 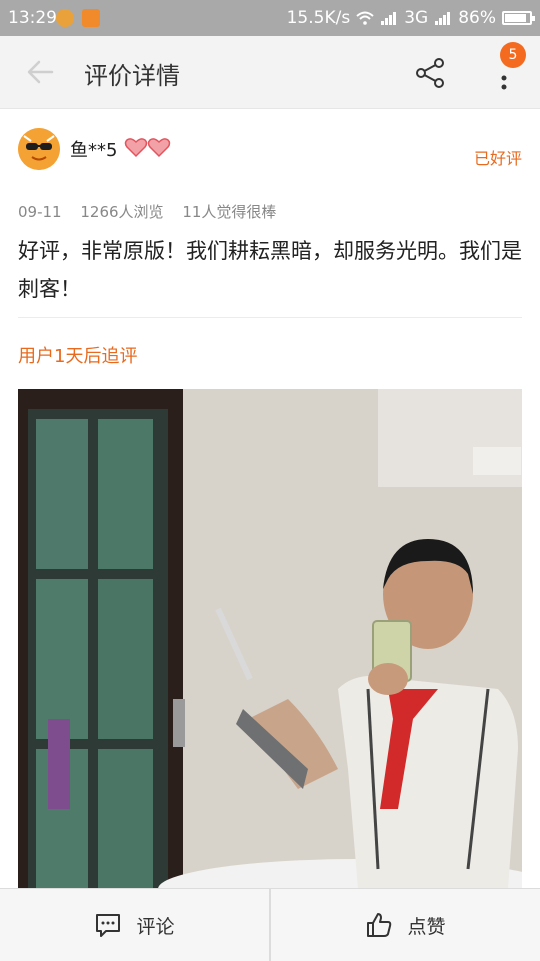 What do you see at coordinates (132, 76) in the screenshot?
I see `page-title: 评价详情` at bounding box center [132, 76].